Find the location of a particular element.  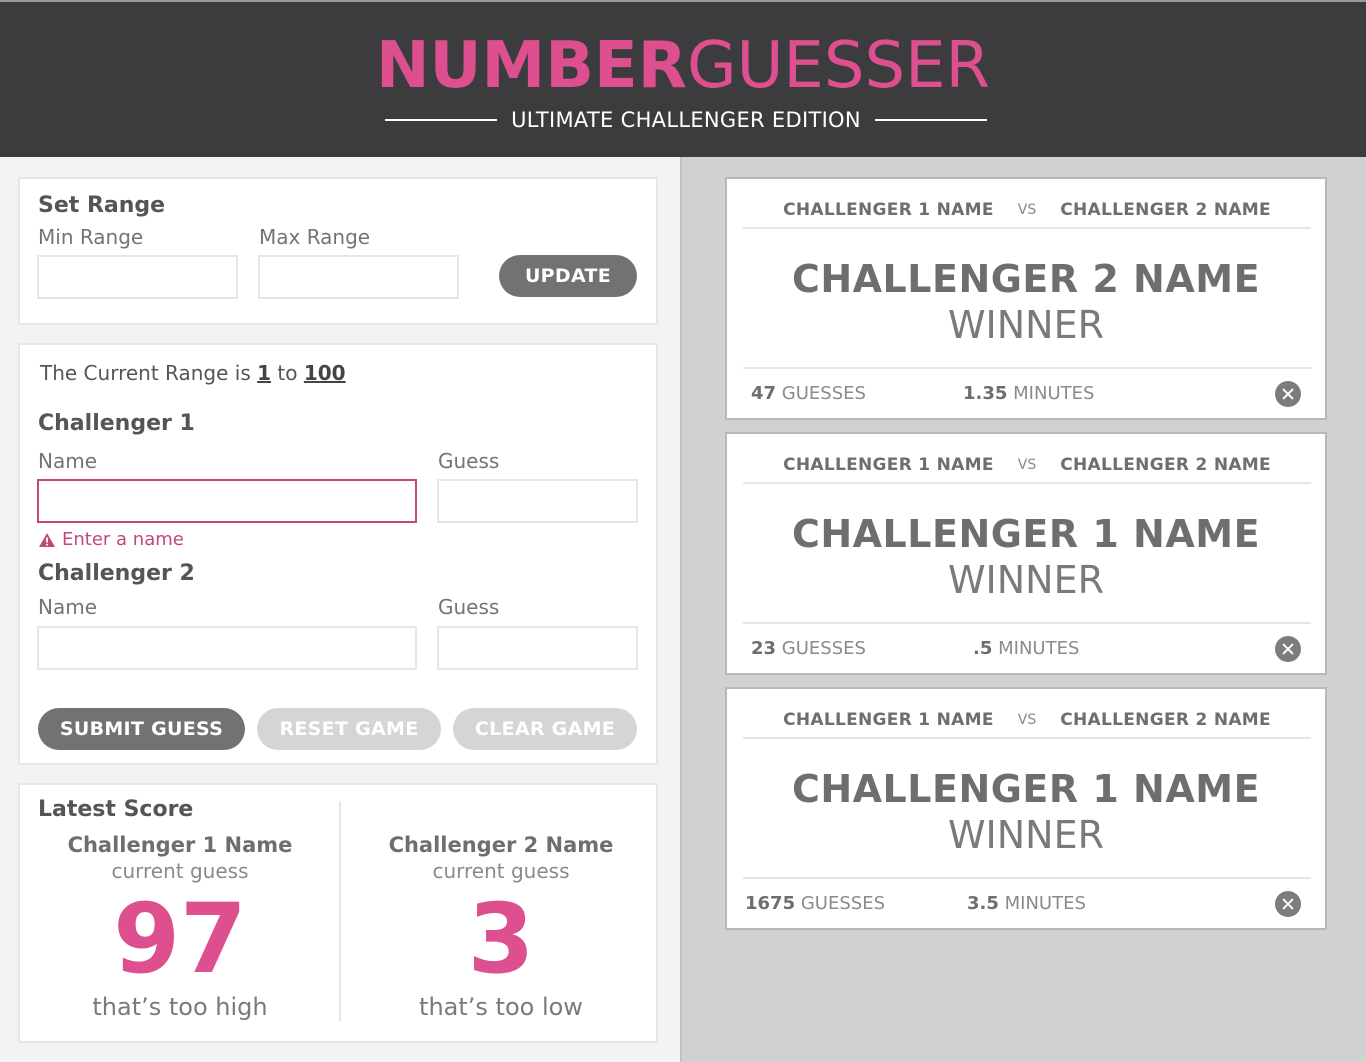

card-minutes: .5 MINUTES is located at coordinates (1026, 648).